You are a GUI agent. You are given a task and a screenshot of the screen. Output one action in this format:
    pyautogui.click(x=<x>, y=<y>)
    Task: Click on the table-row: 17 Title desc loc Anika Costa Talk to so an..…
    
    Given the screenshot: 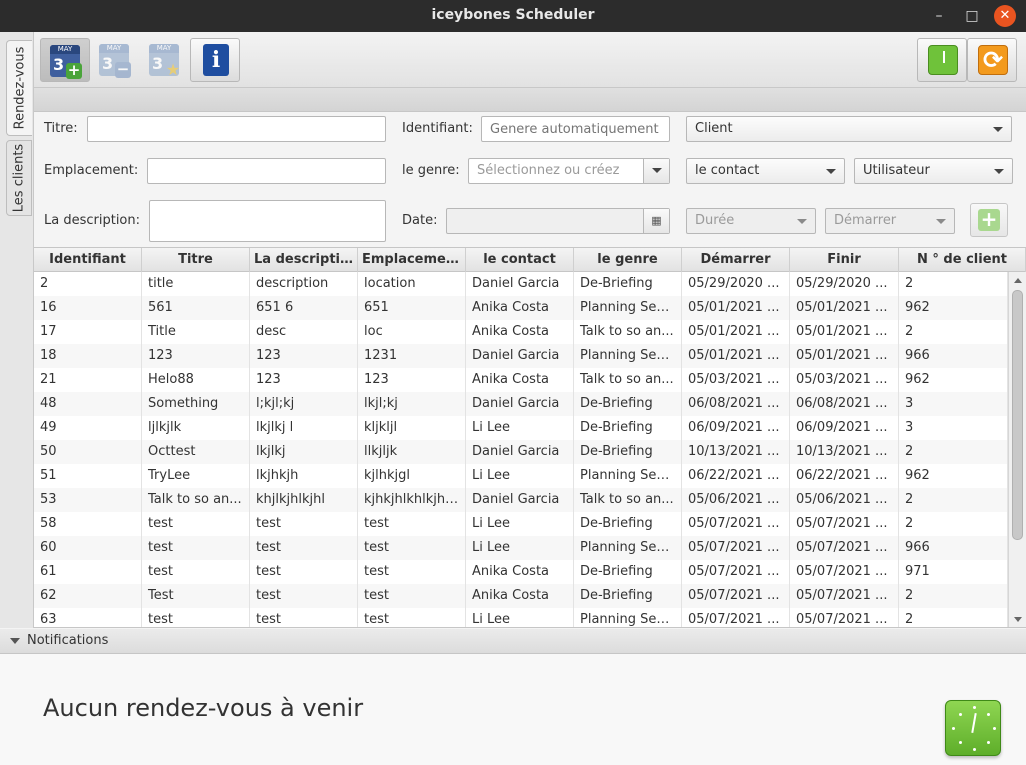 What is the action you would take?
    pyautogui.click(x=521, y=332)
    